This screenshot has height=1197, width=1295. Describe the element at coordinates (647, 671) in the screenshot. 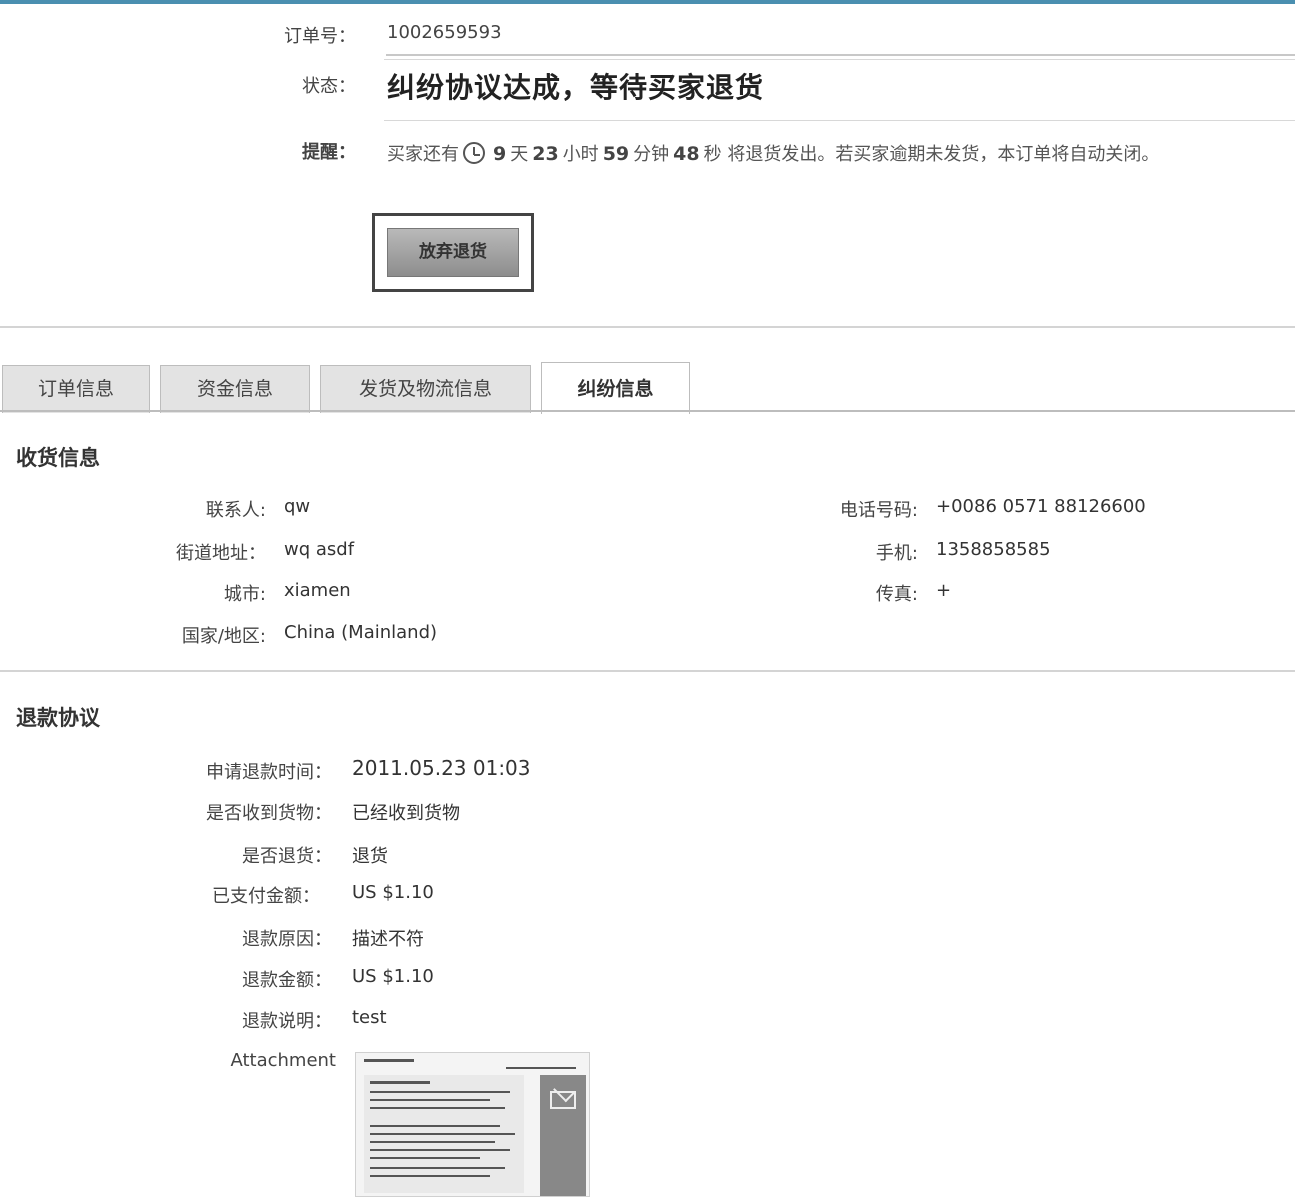

I see `section-divider-refund` at that location.